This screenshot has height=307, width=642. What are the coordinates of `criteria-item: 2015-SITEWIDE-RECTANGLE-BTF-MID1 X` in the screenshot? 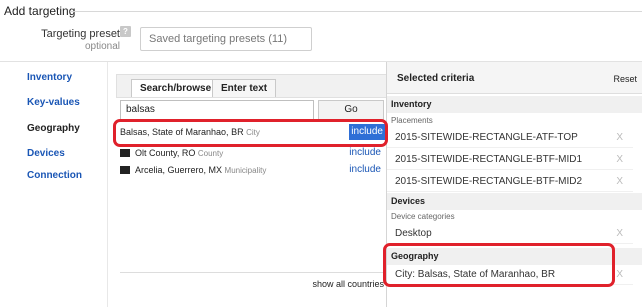 It's located at (510, 160).